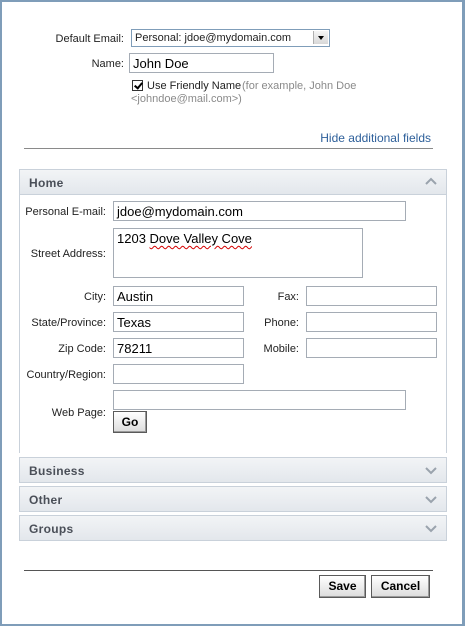 Image resolution: width=465 pixels, height=626 pixels. Describe the element at coordinates (400, 586) in the screenshot. I see `cancel-button: Cancel` at that location.